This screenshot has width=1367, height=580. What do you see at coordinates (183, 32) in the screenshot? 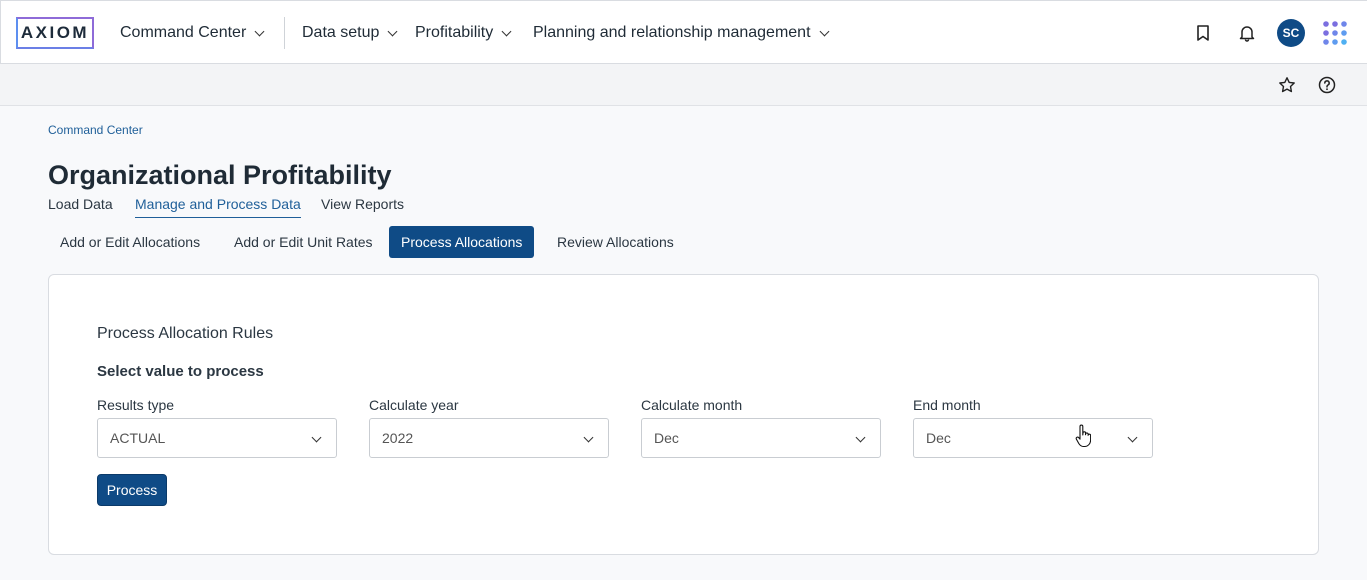
I see `nav-label: Command Center` at bounding box center [183, 32].